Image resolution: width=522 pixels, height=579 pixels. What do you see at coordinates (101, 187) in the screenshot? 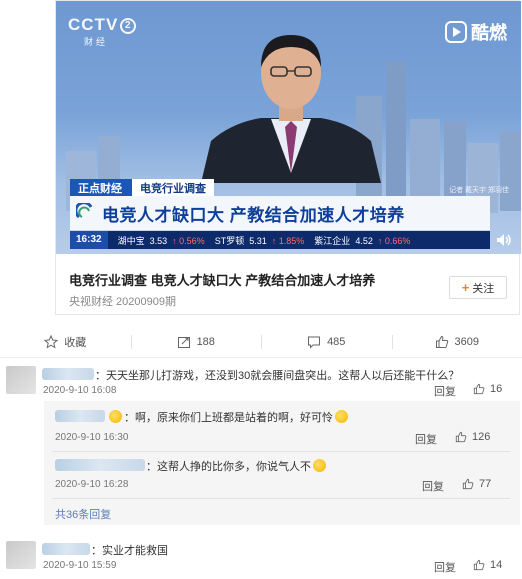
I see `program-name: 正点财经` at bounding box center [101, 187].